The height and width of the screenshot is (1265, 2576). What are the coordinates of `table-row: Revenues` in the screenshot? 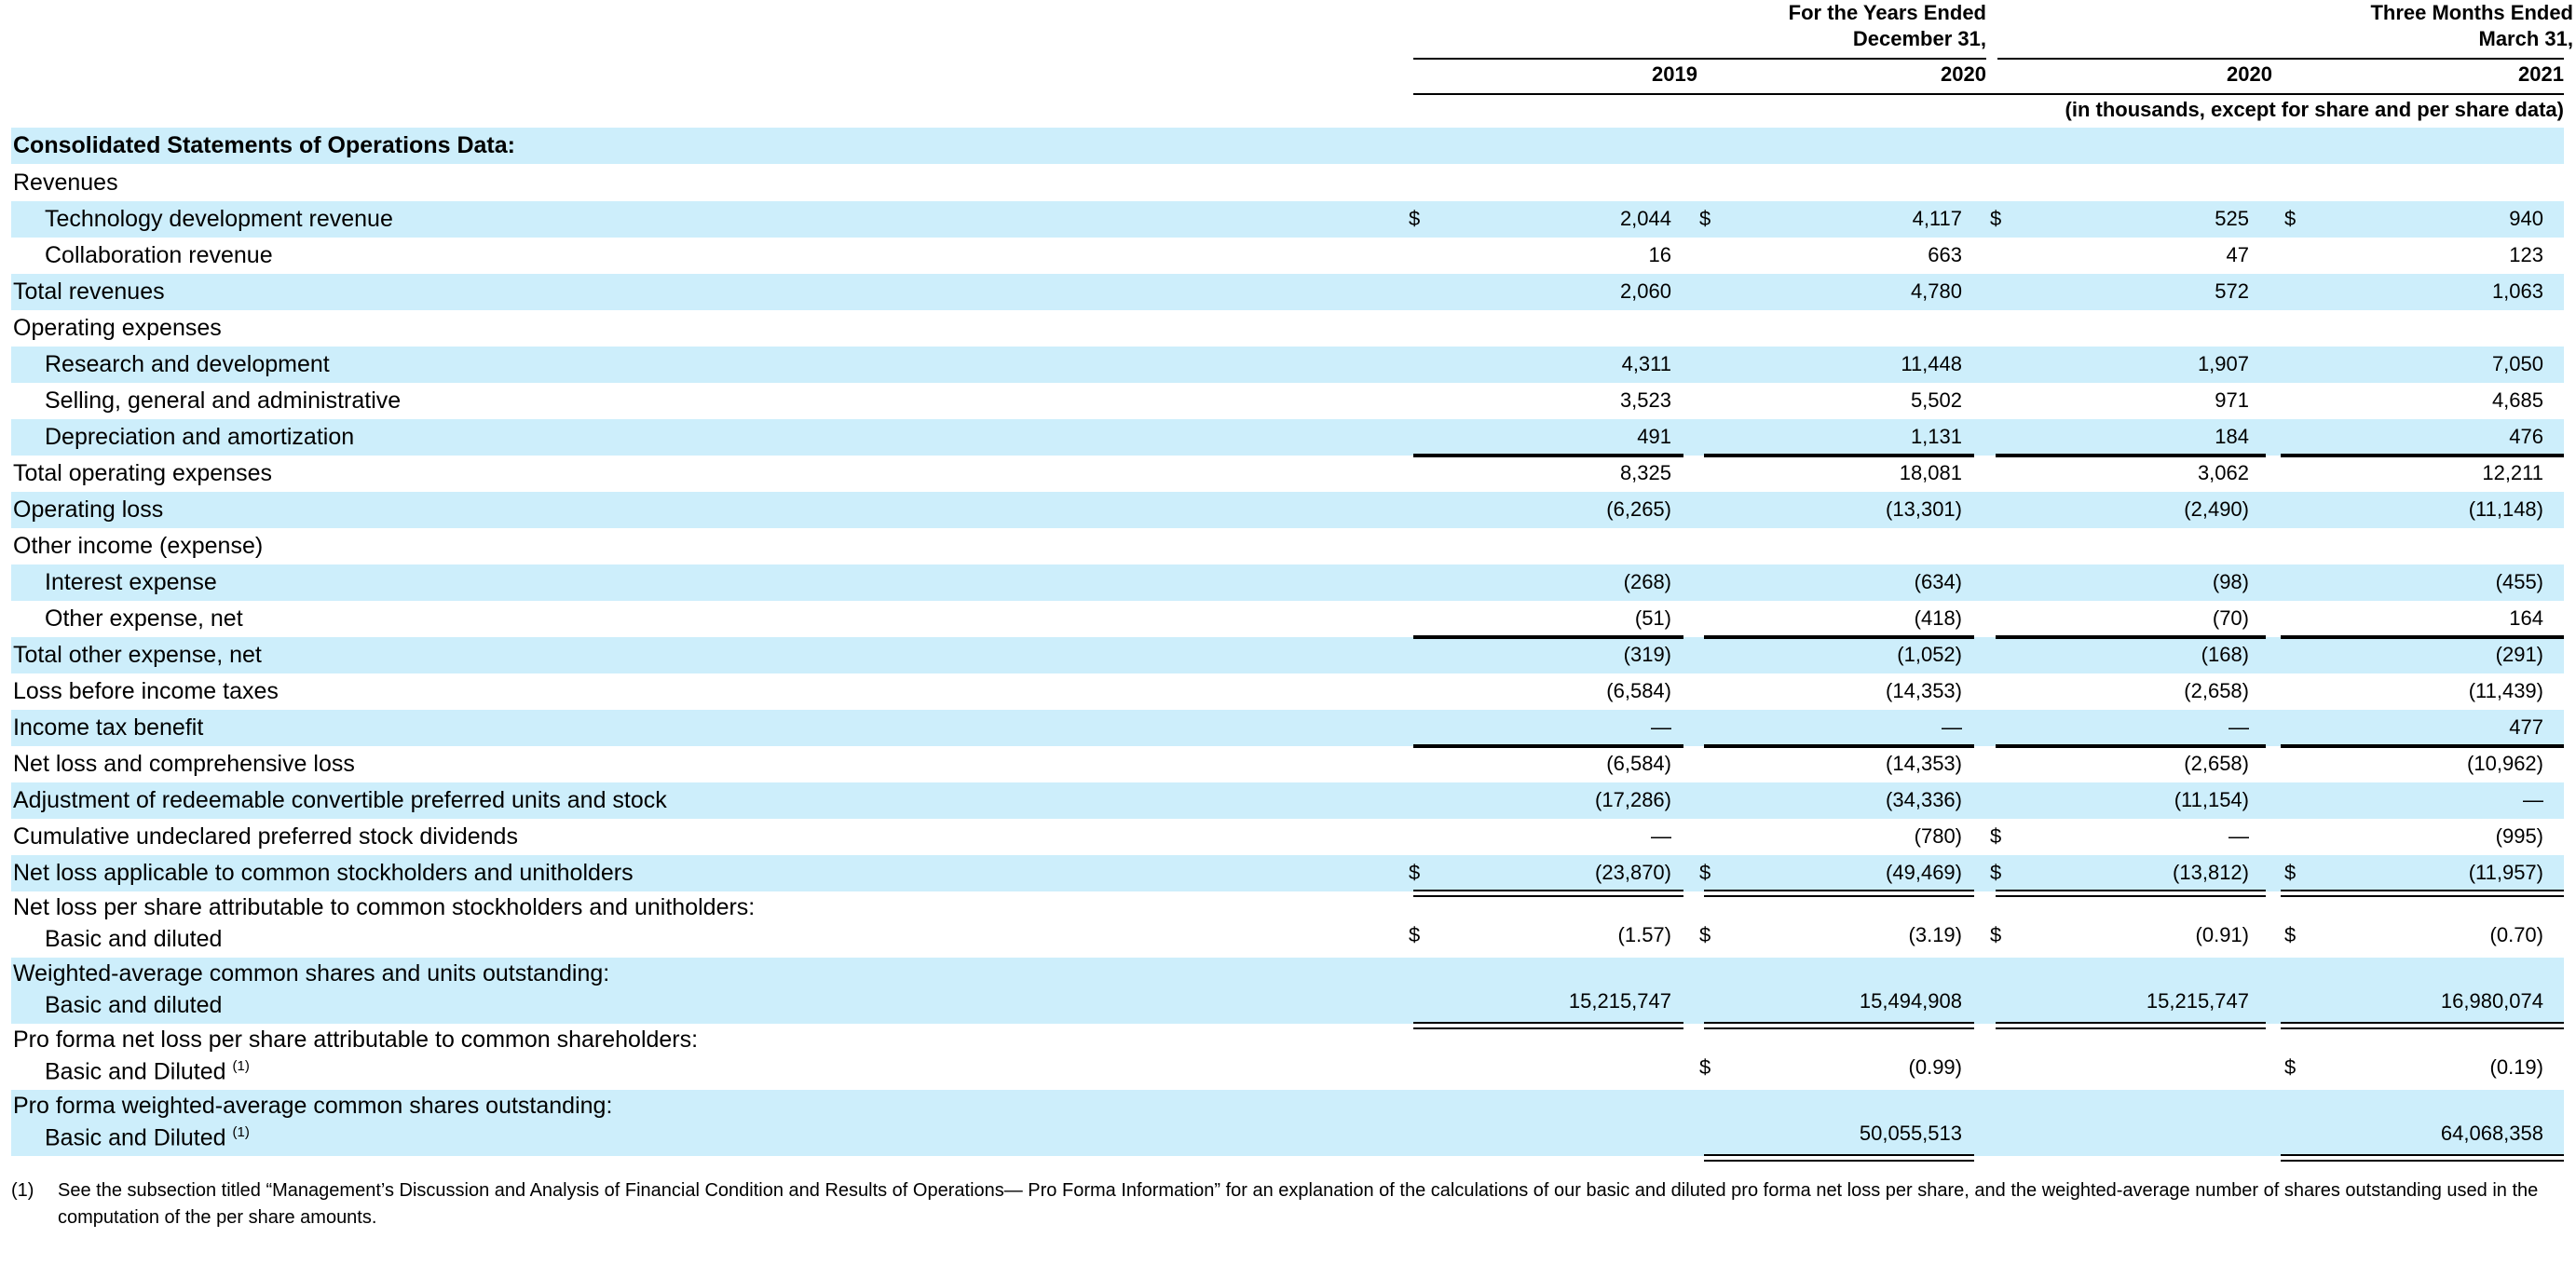 It's located at (1287, 183).